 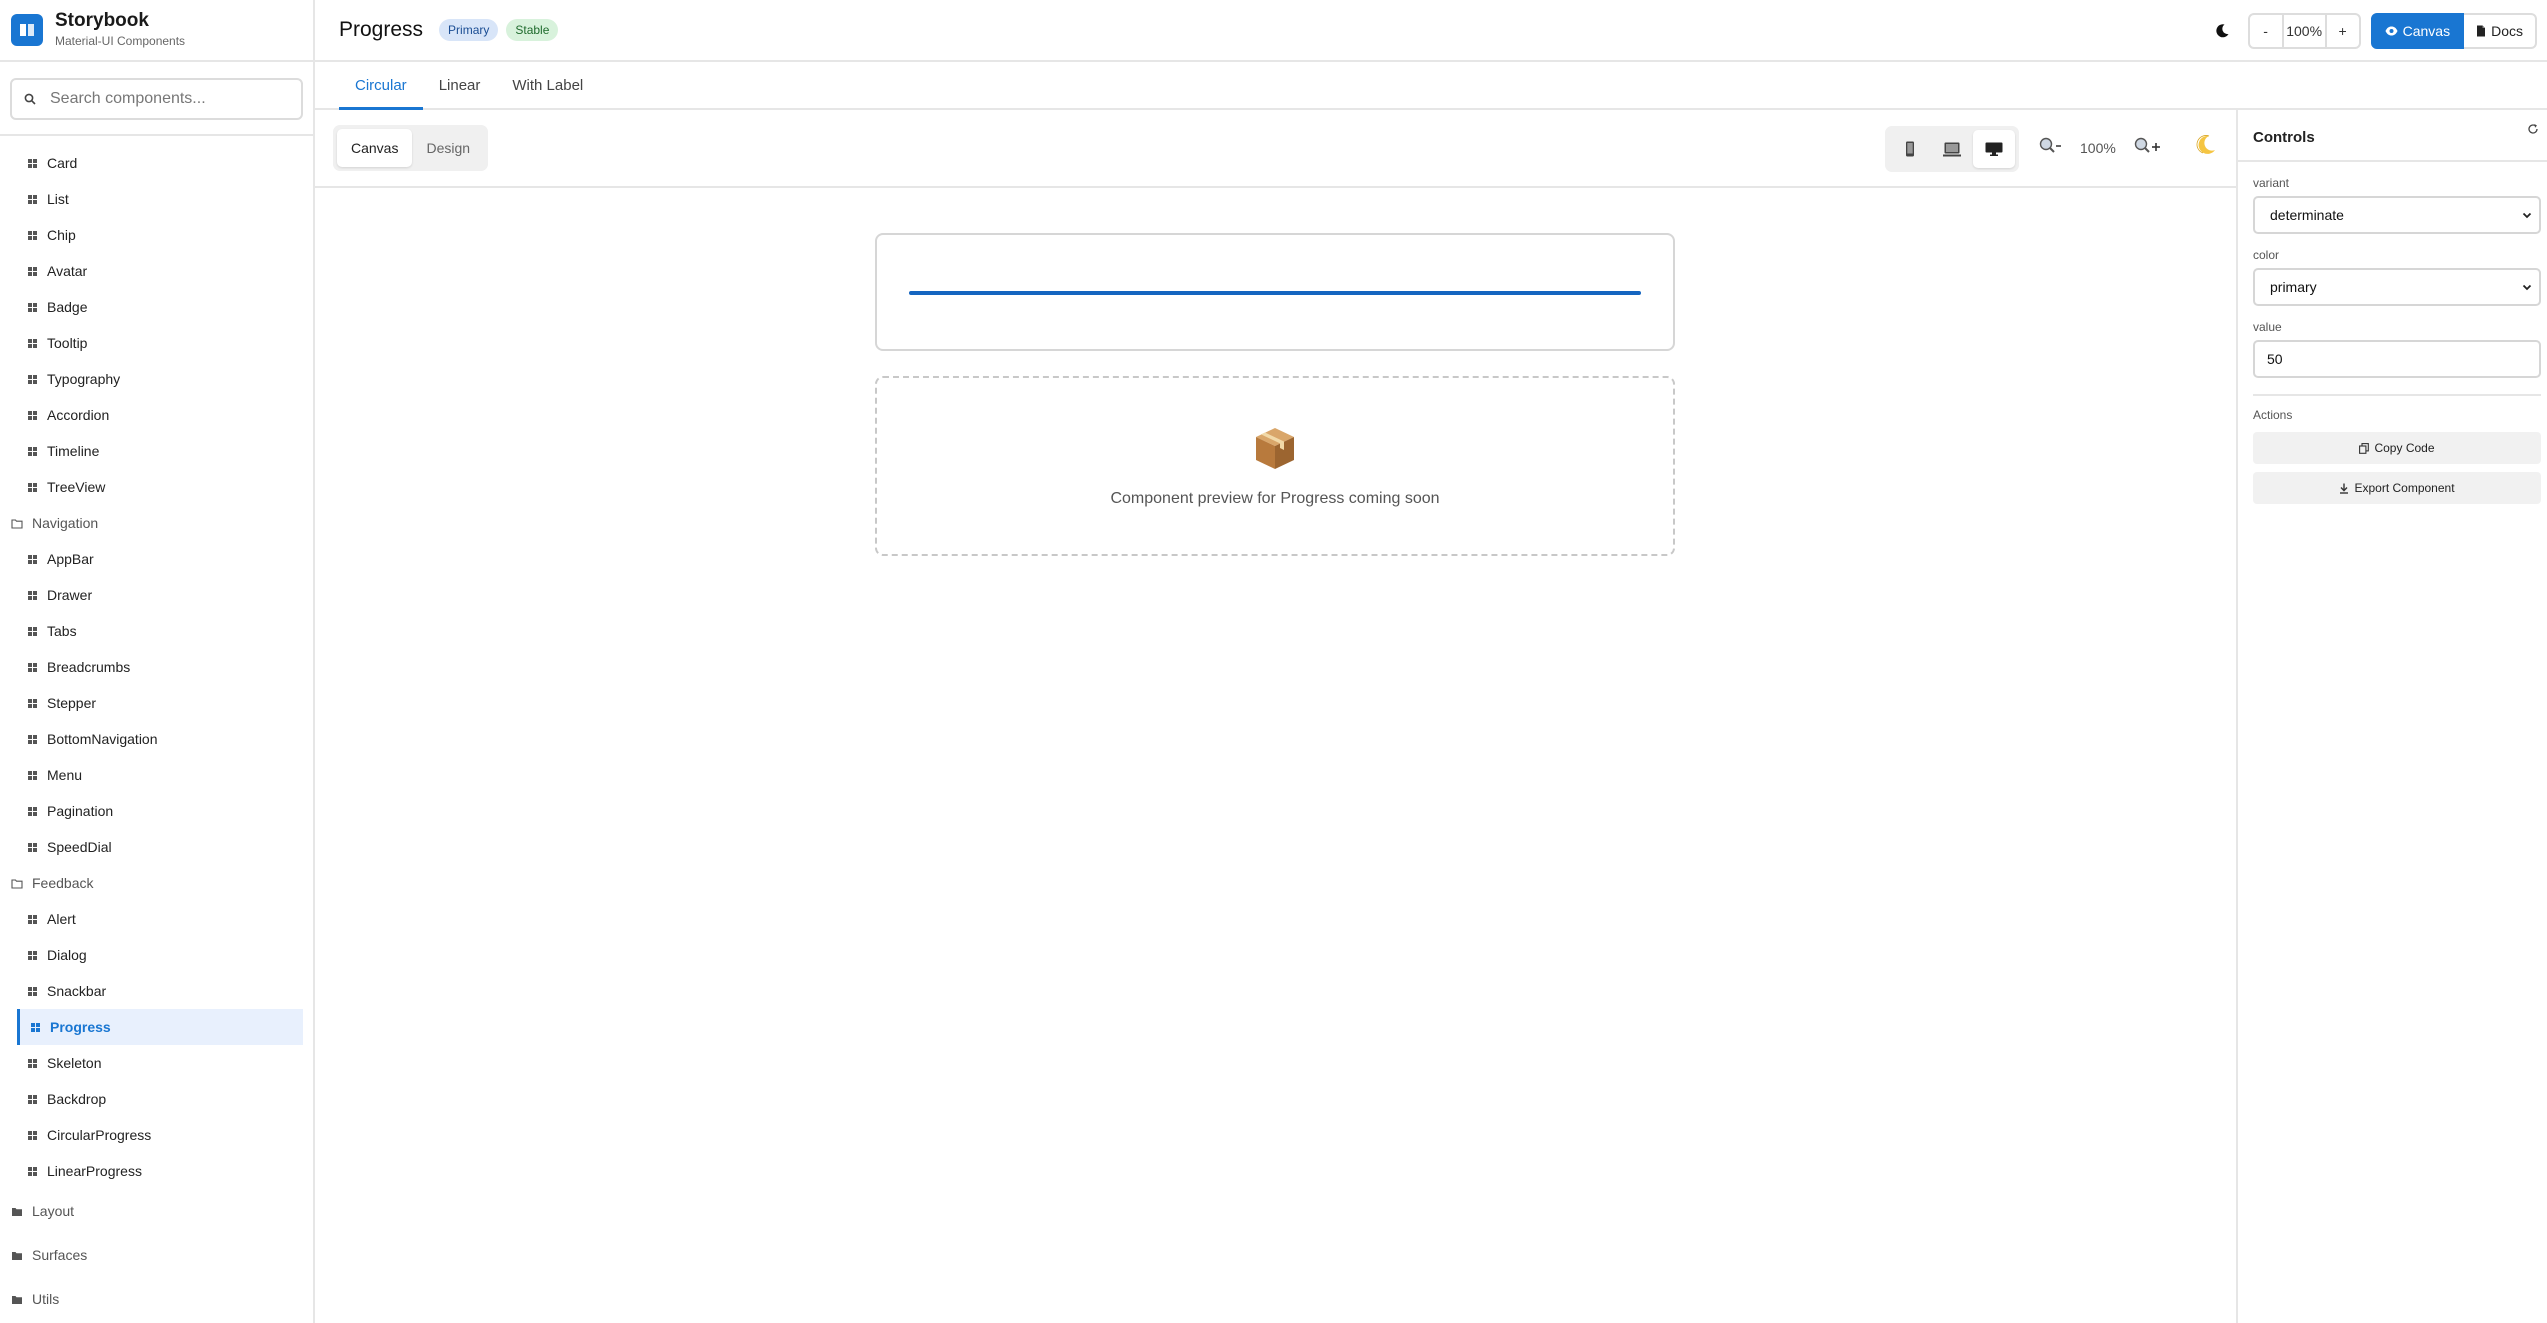 What do you see at coordinates (156, 487) in the screenshot?
I see `sidebar-item-treeview: TreeView` at bounding box center [156, 487].